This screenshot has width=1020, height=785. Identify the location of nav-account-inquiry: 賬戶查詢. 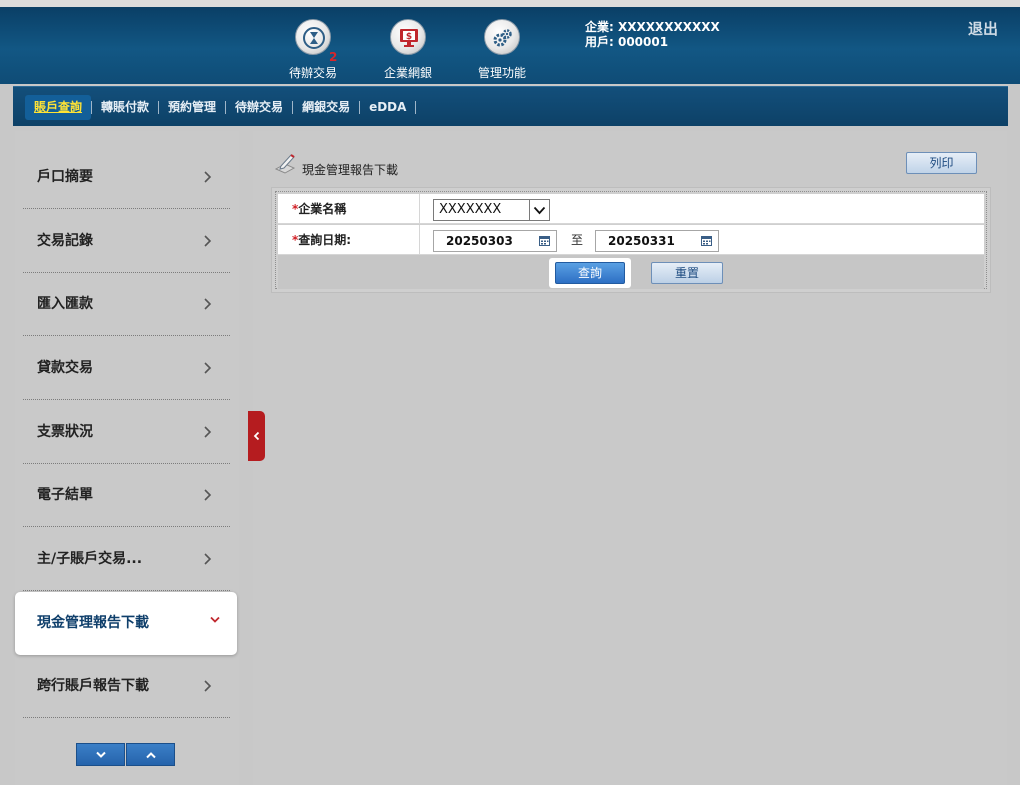
(58, 107).